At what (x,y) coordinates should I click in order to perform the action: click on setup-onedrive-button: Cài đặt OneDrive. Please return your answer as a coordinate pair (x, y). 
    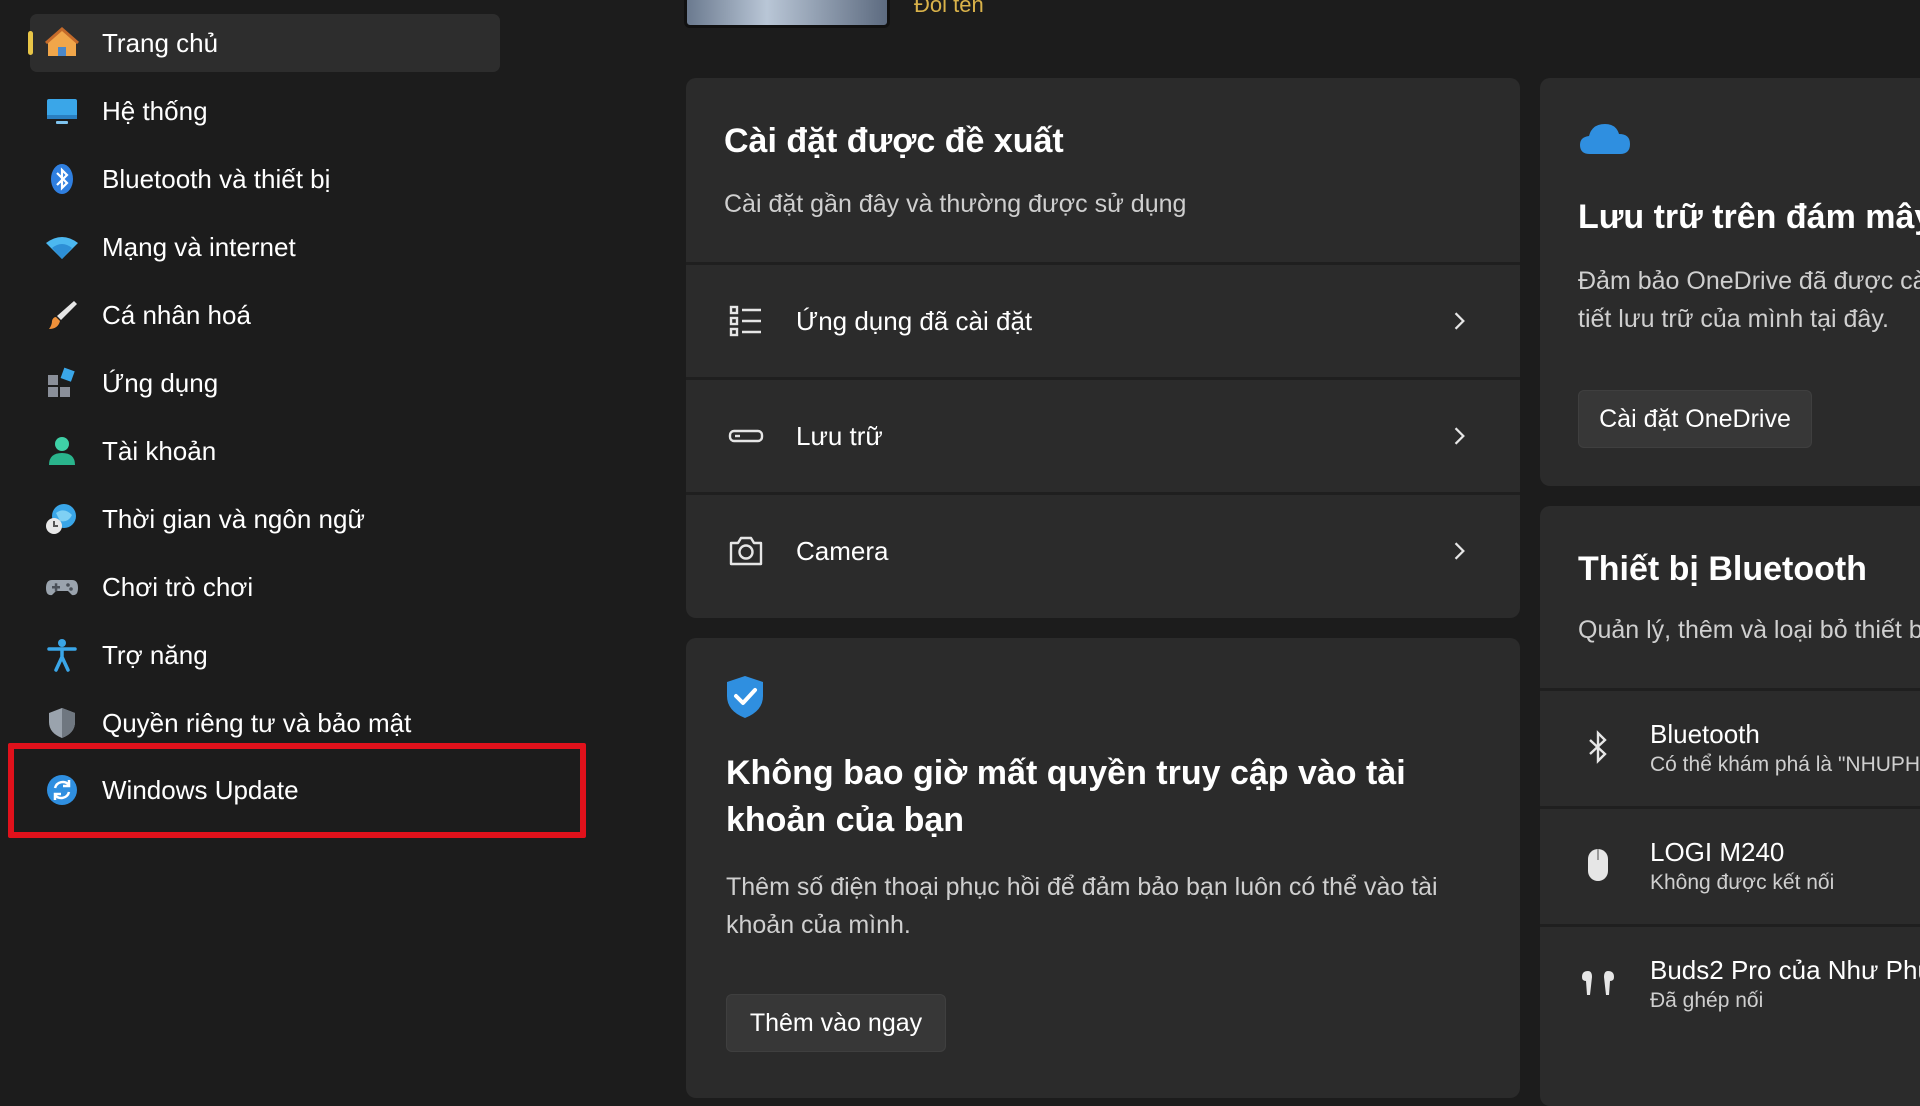
    Looking at the image, I should click on (1695, 419).